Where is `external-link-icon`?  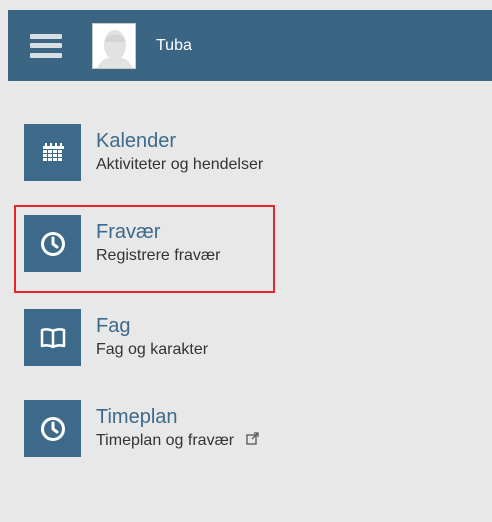
external-link-icon is located at coordinates (252, 441).